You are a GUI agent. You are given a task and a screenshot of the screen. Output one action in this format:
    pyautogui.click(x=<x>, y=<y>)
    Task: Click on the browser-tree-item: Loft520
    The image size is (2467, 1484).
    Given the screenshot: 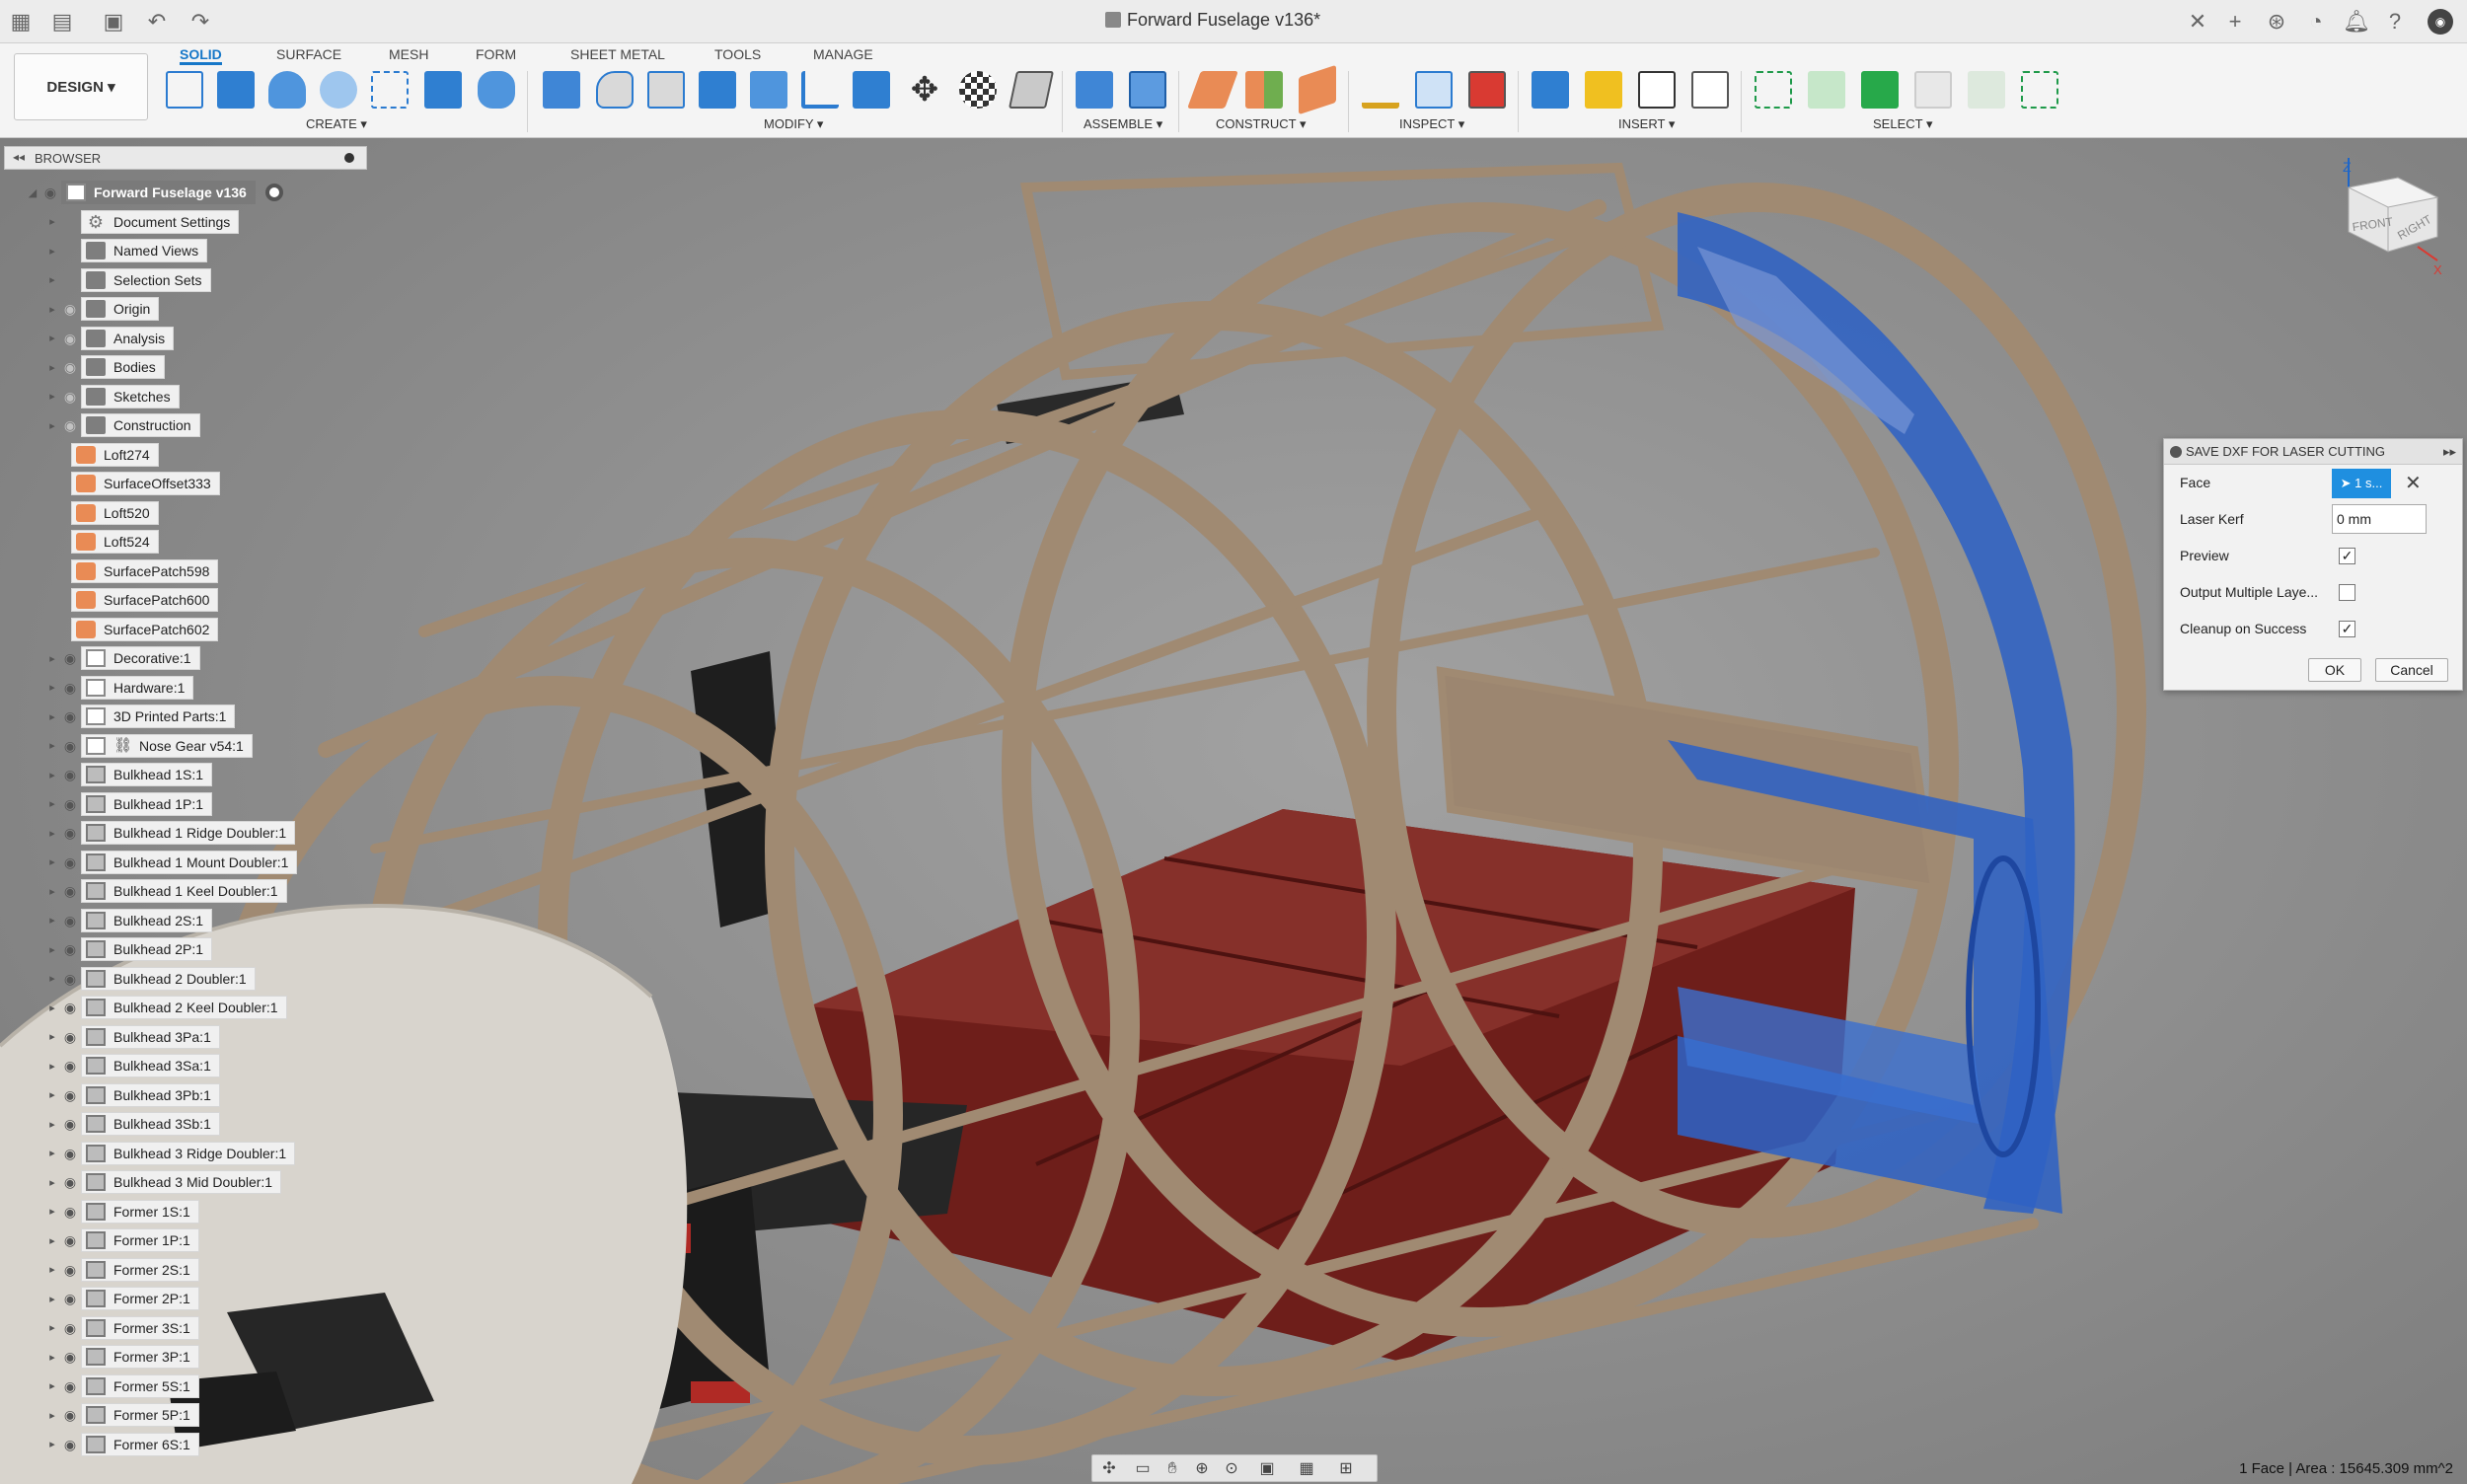 What is the action you would take?
    pyautogui.click(x=115, y=513)
    